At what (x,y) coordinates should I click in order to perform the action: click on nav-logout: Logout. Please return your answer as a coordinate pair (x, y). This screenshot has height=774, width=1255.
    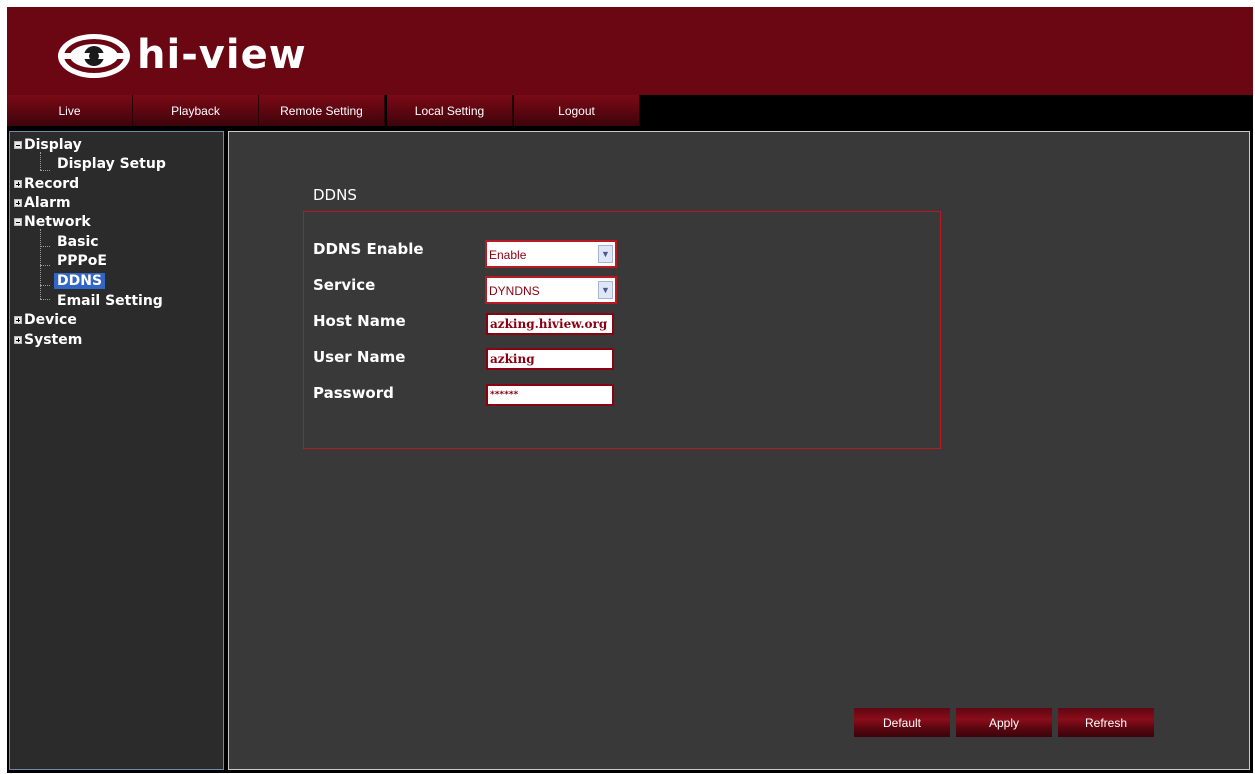
    Looking at the image, I should click on (577, 110).